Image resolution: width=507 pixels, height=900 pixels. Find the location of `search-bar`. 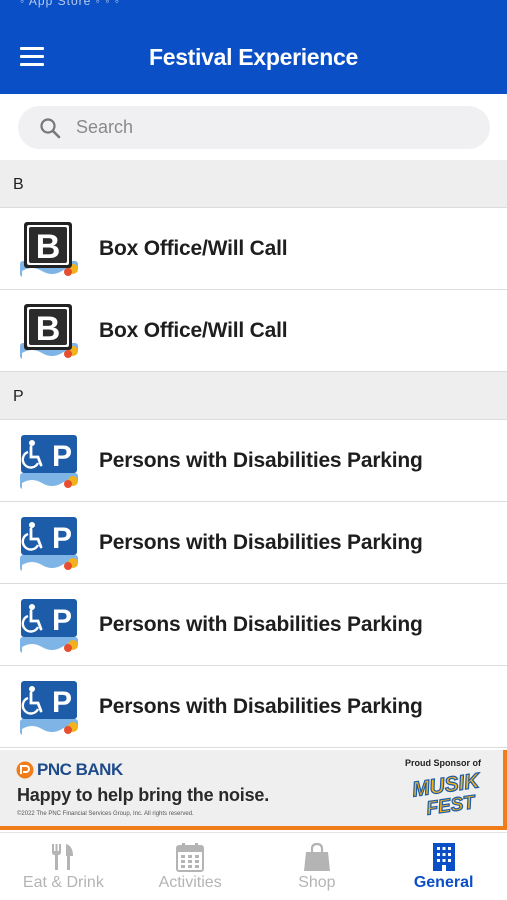

search-bar is located at coordinates (254, 127).